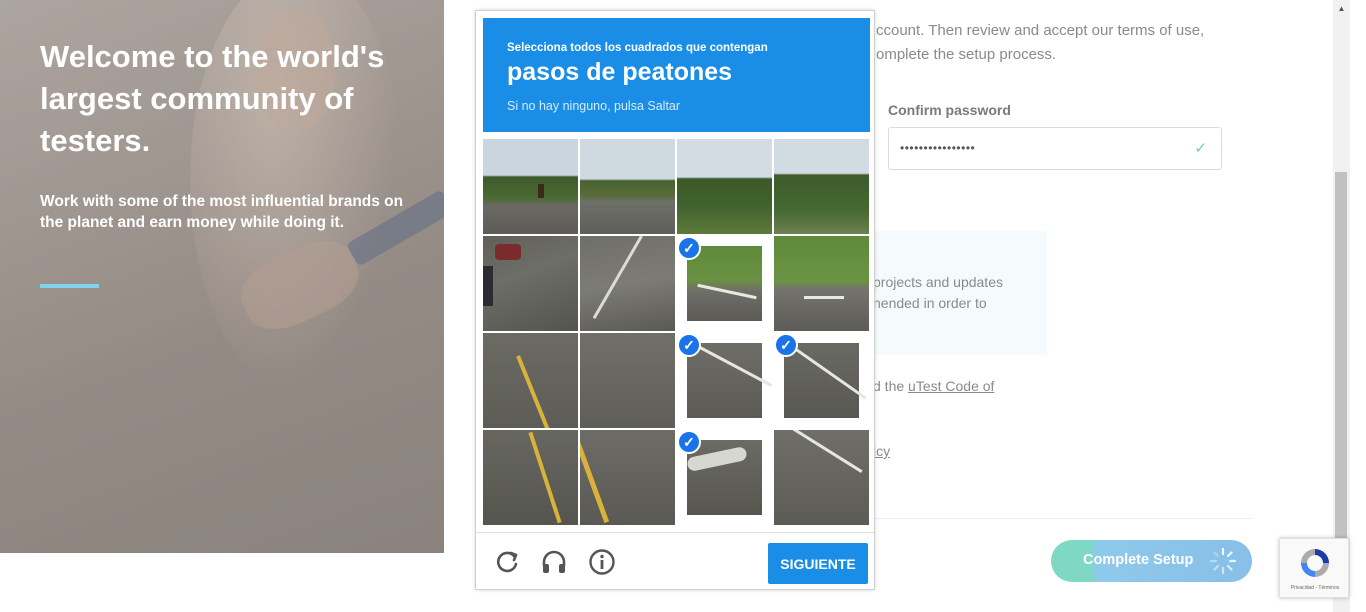 The image size is (1366, 612). Describe the element at coordinates (818, 563) in the screenshot. I see `next-button: SIGUIENTE` at that location.